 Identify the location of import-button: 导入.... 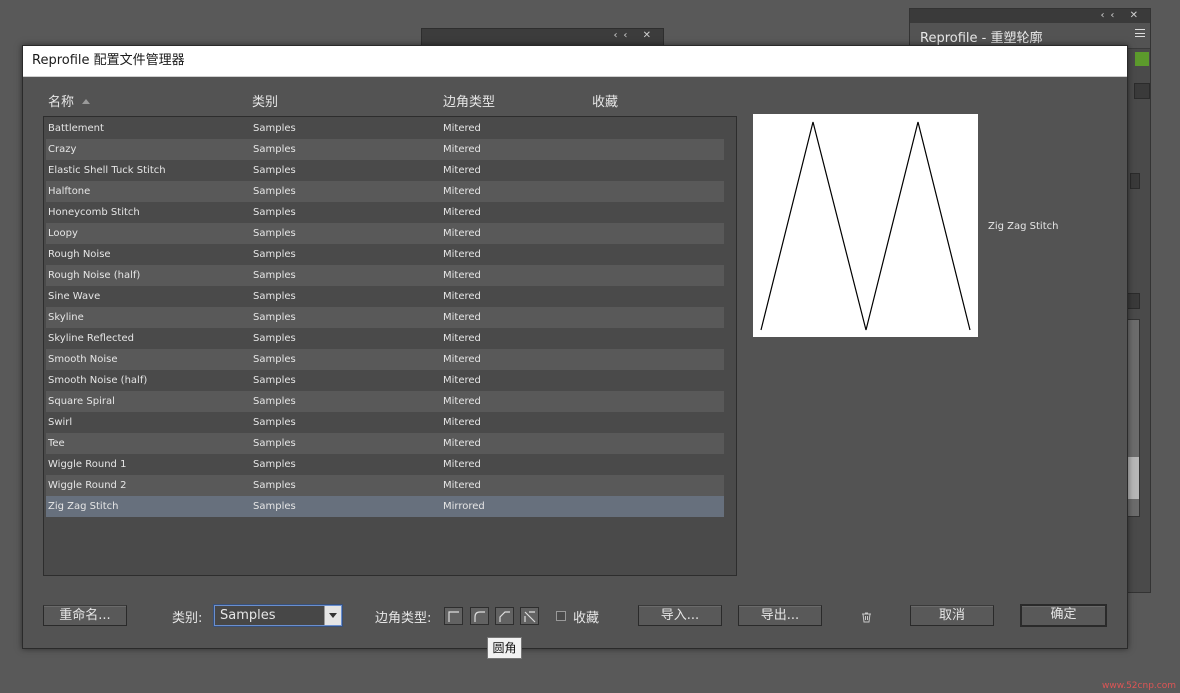
(680, 615).